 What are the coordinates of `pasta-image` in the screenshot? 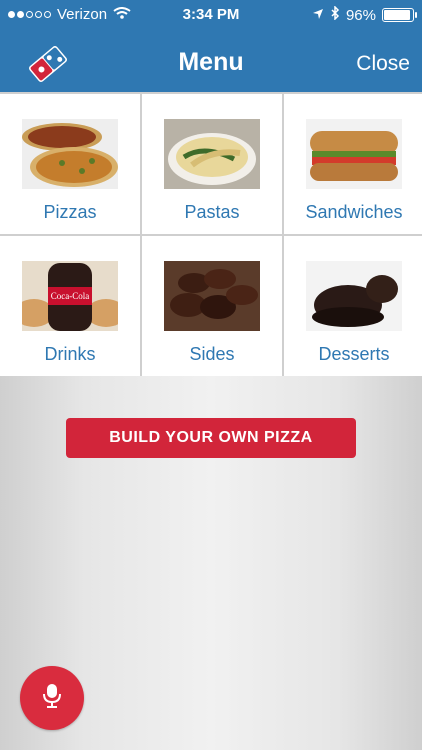 It's located at (212, 154).